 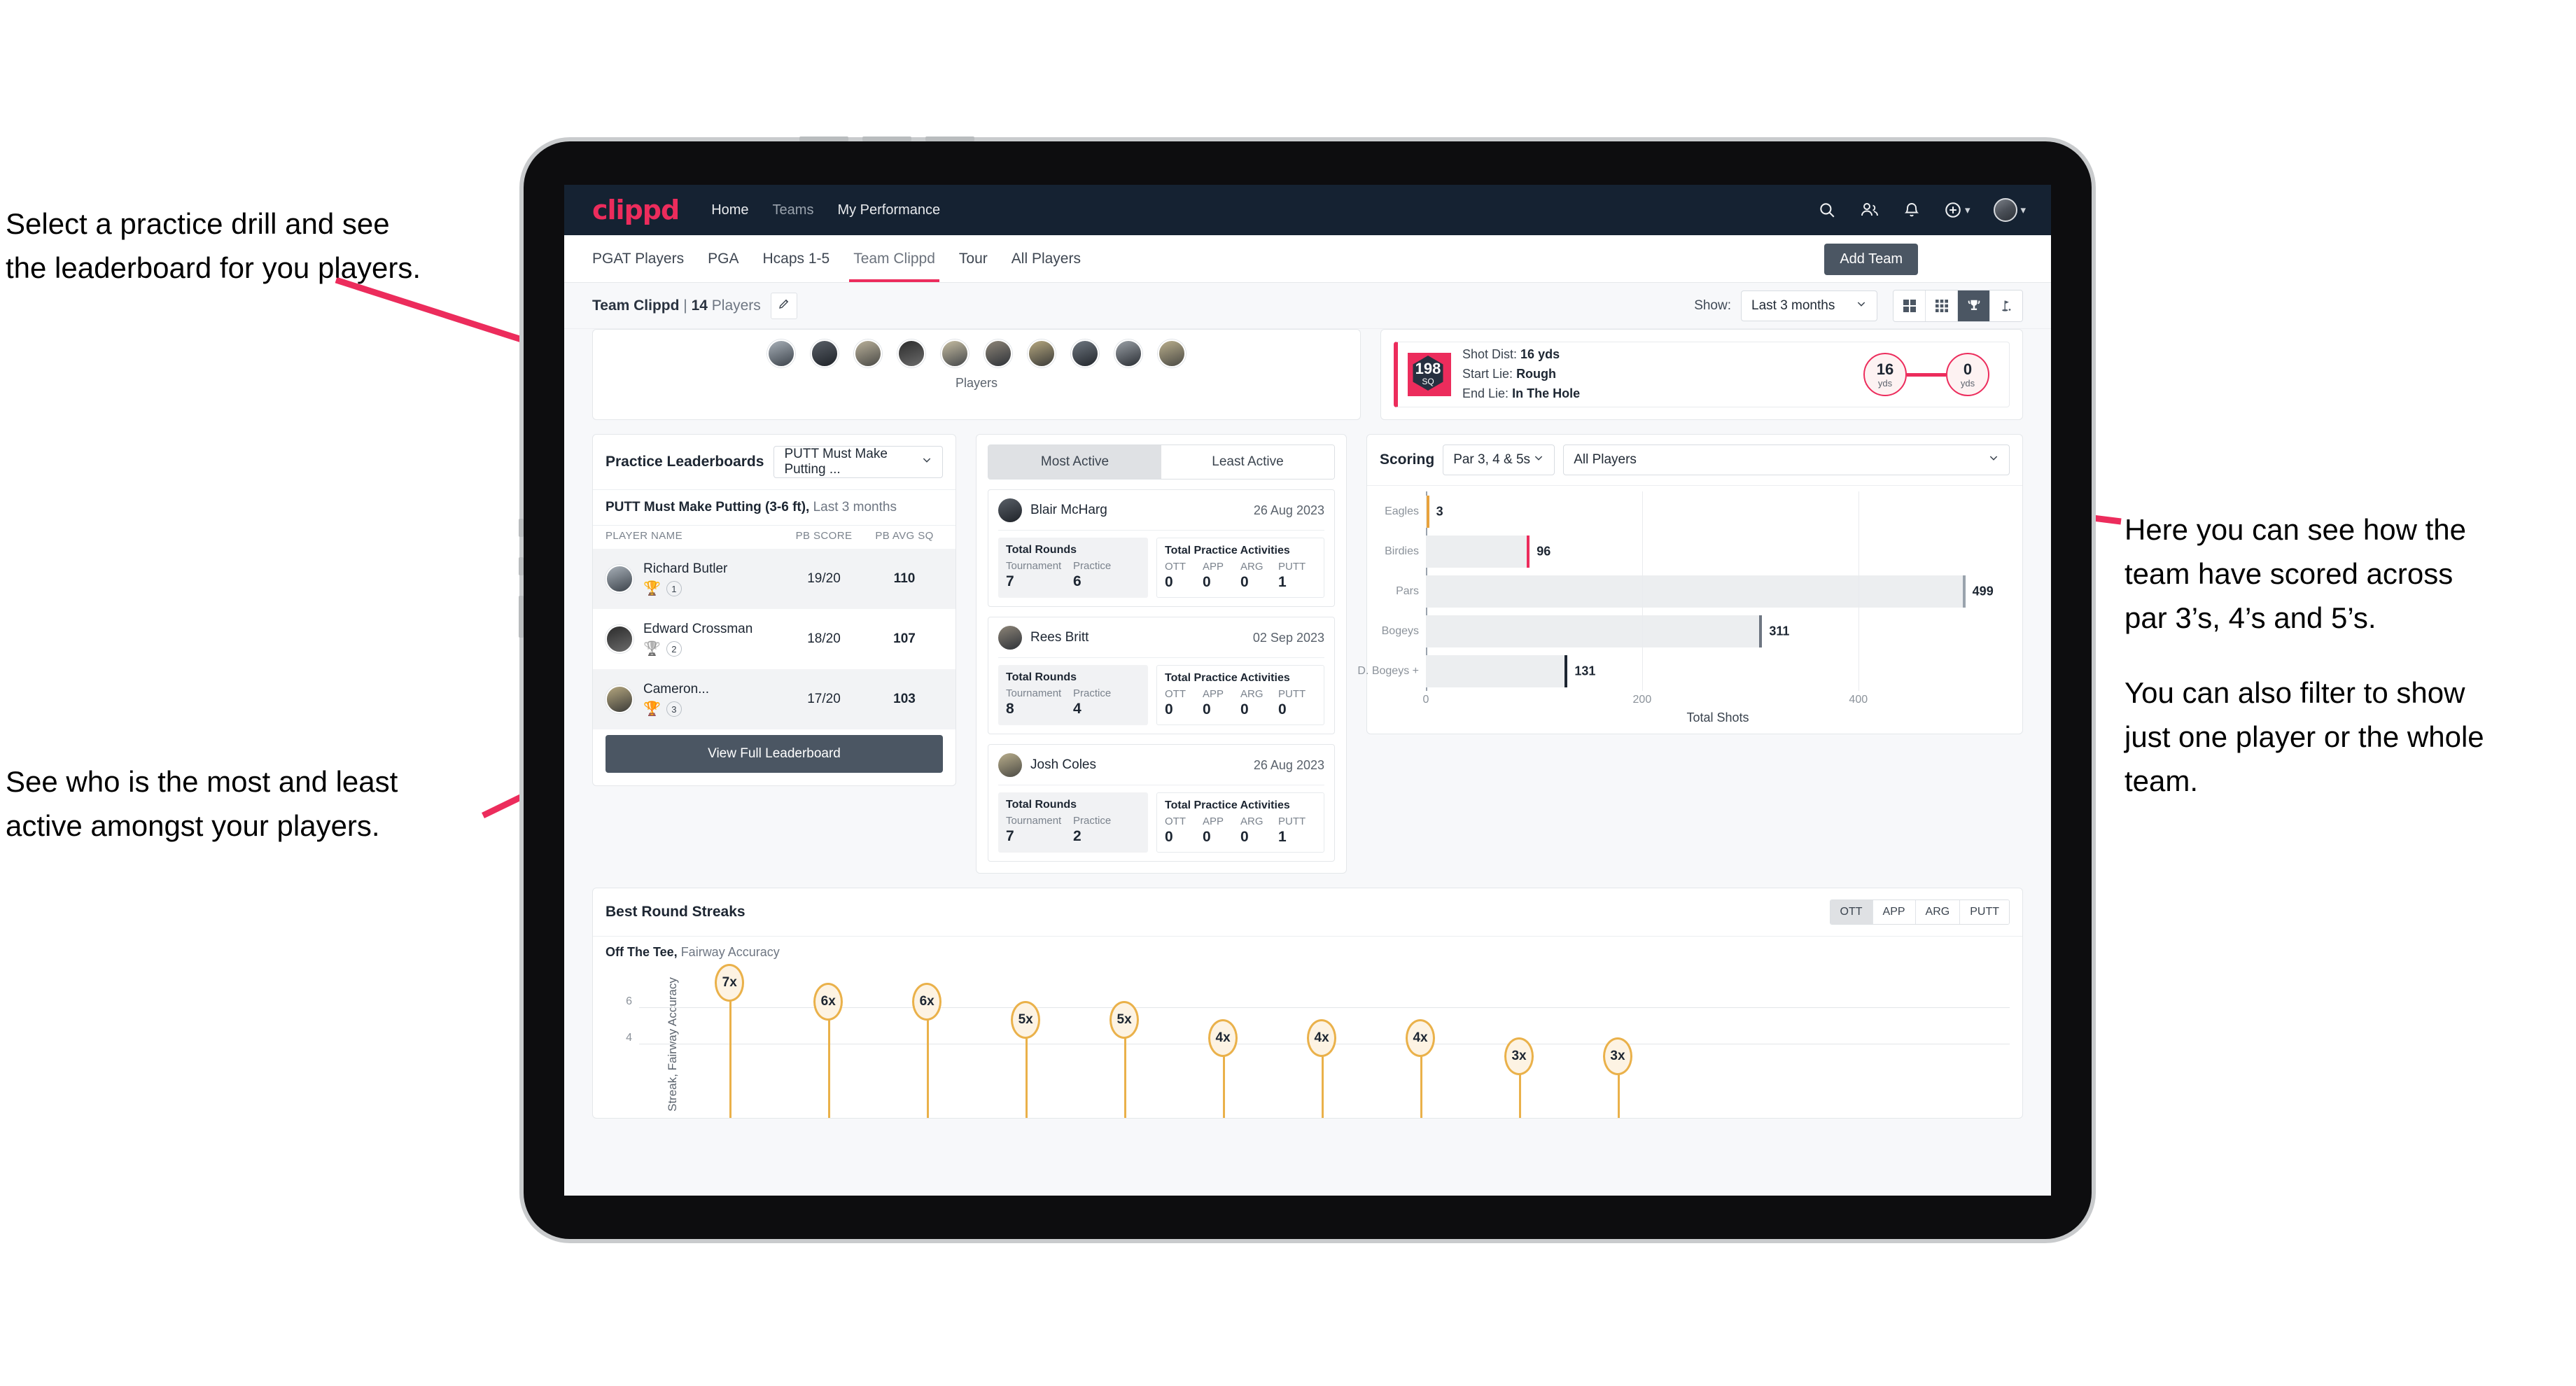 What do you see at coordinates (976, 351) in the screenshot?
I see `player-avatars` at bounding box center [976, 351].